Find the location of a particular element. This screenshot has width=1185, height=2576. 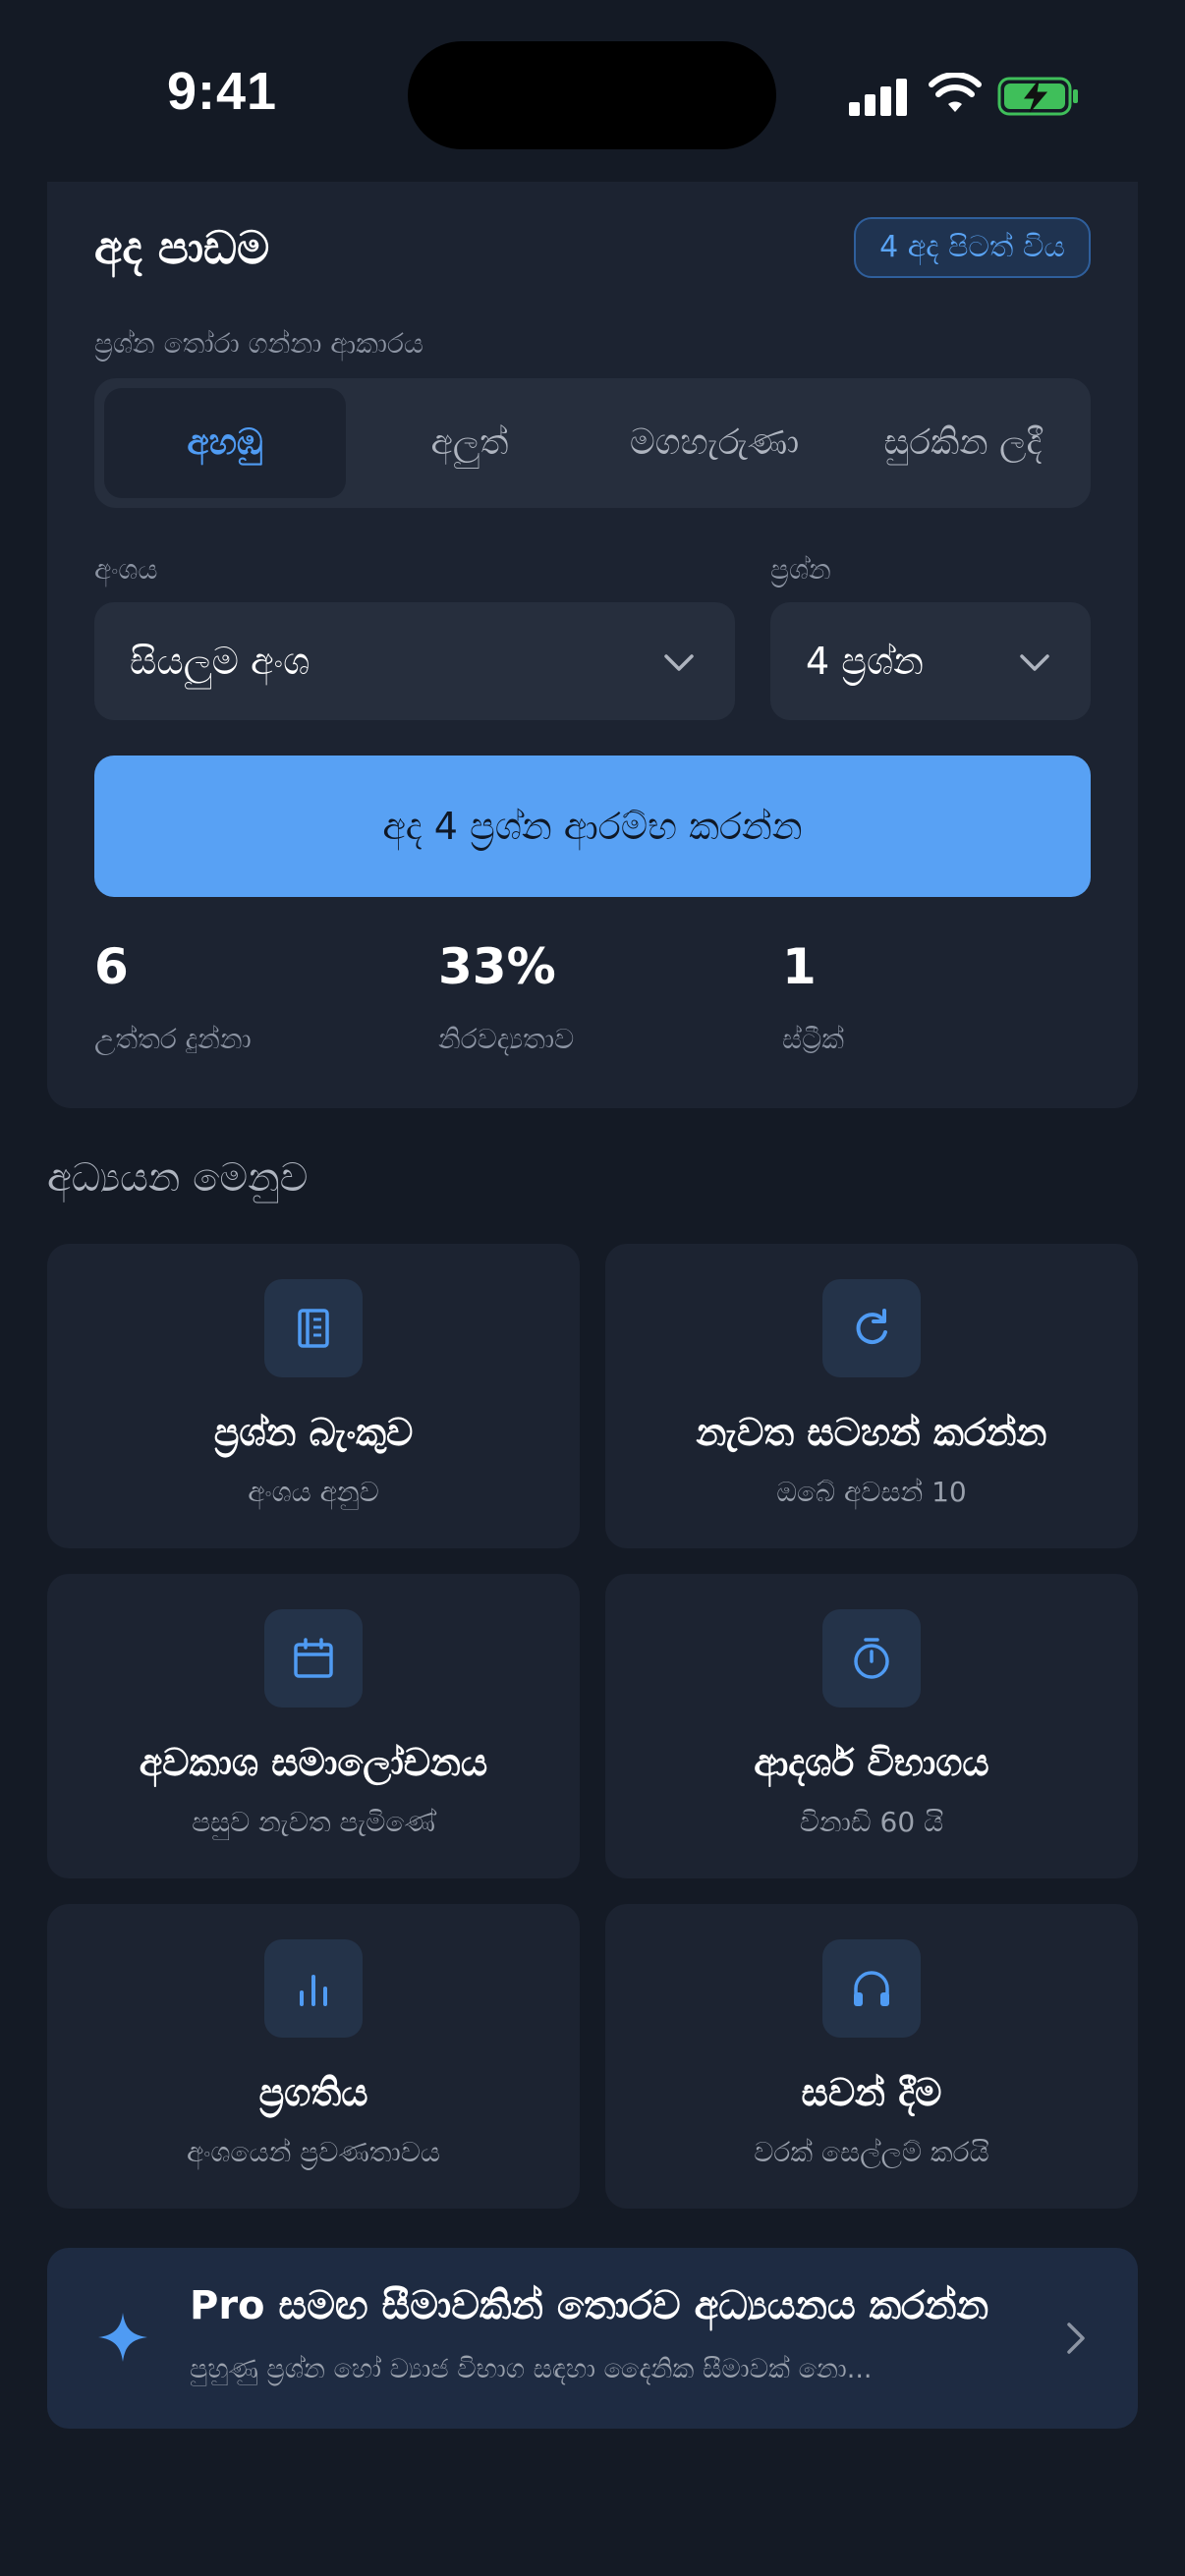

cellular-signal-icon is located at coordinates (879, 96).